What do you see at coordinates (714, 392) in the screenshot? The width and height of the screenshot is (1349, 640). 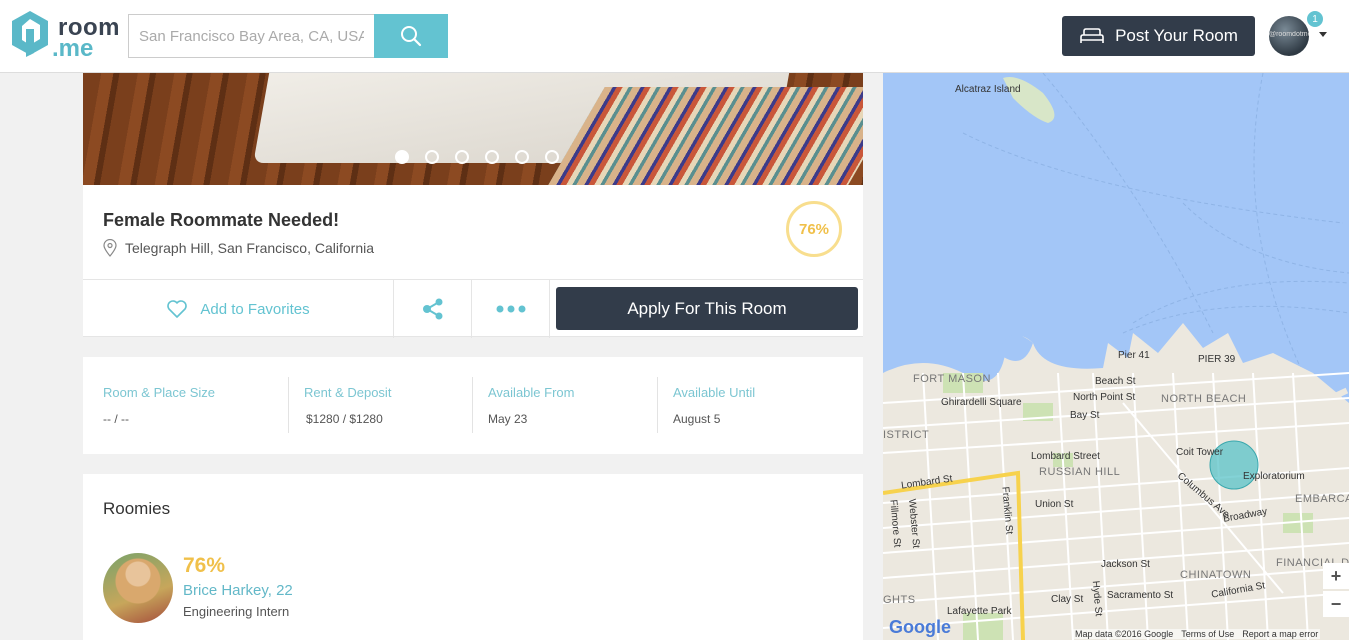 I see `detail-label: Available Until` at bounding box center [714, 392].